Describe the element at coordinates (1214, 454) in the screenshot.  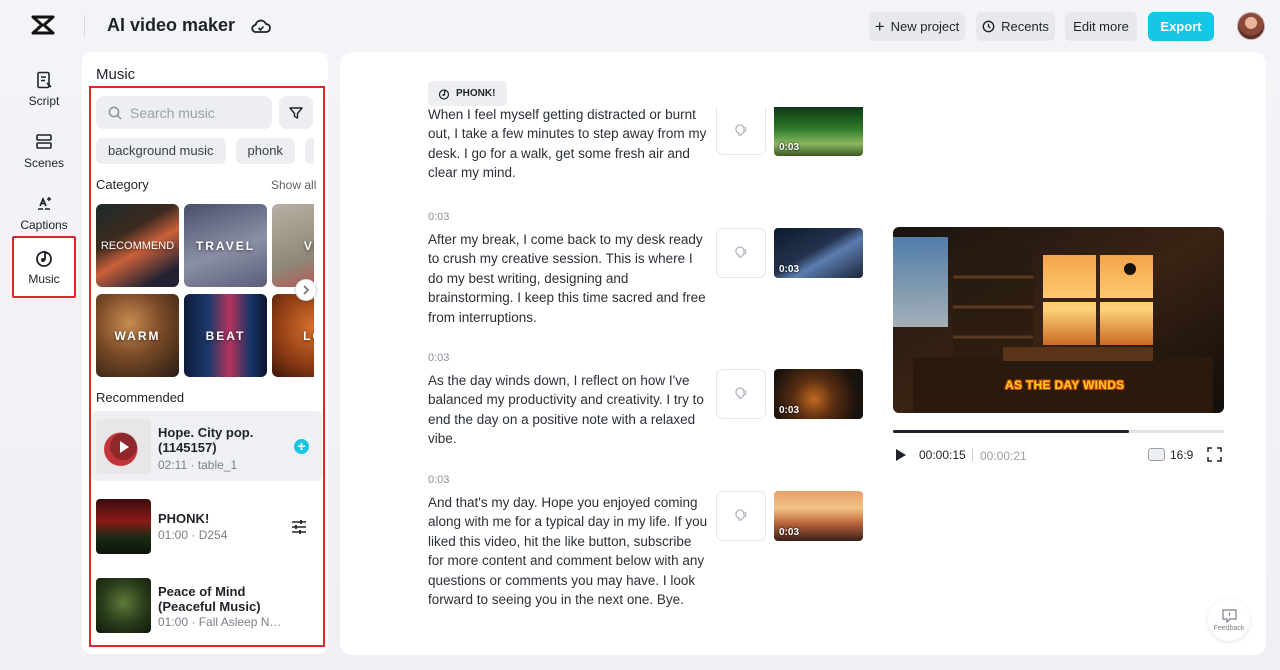
I see `fullscreen-icon` at that location.